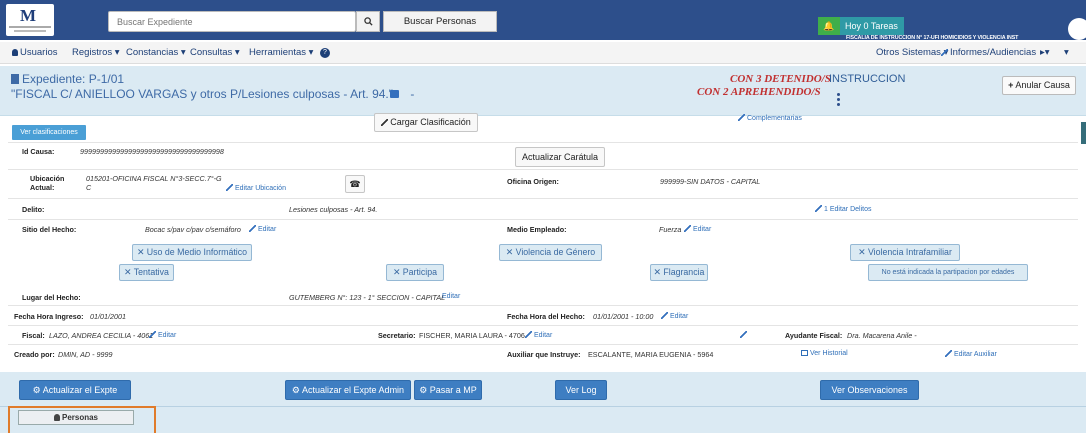  I want to click on more-options-icon, so click(838, 101).